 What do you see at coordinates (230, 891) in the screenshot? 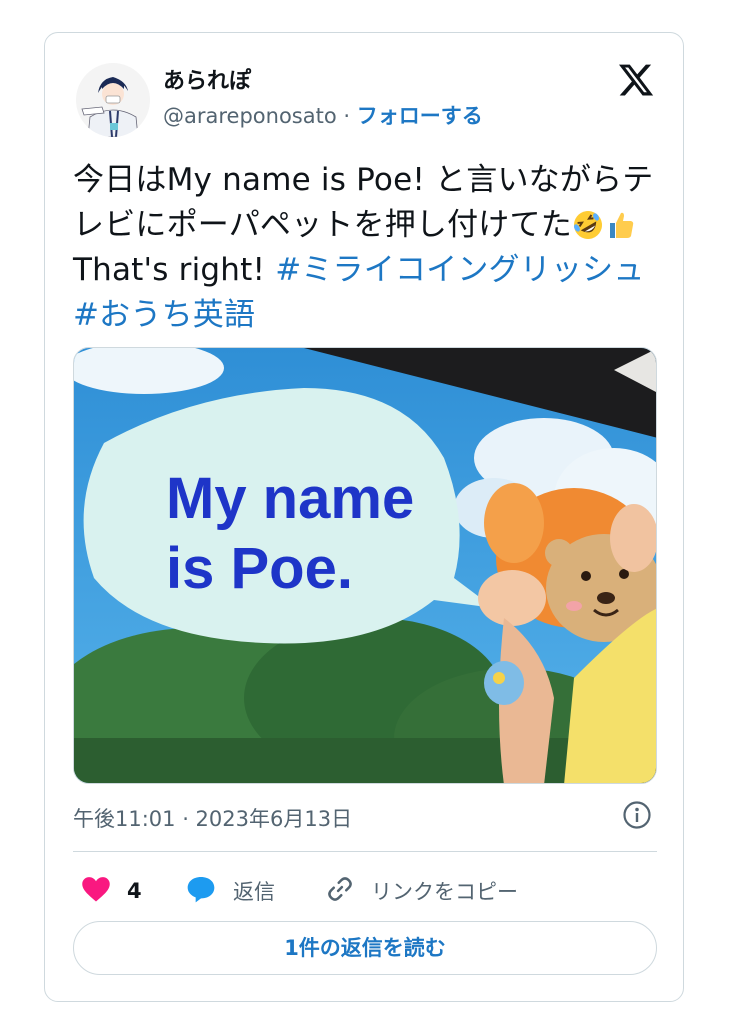
I see `reply-button: 返信` at bounding box center [230, 891].